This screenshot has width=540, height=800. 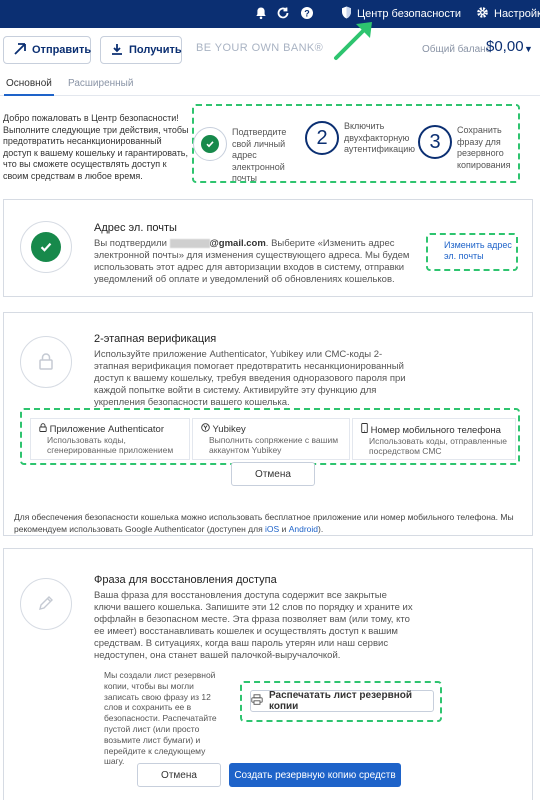 I want to click on print-backup-label: Распечатать лист резервной копии, so click(x=341, y=701).